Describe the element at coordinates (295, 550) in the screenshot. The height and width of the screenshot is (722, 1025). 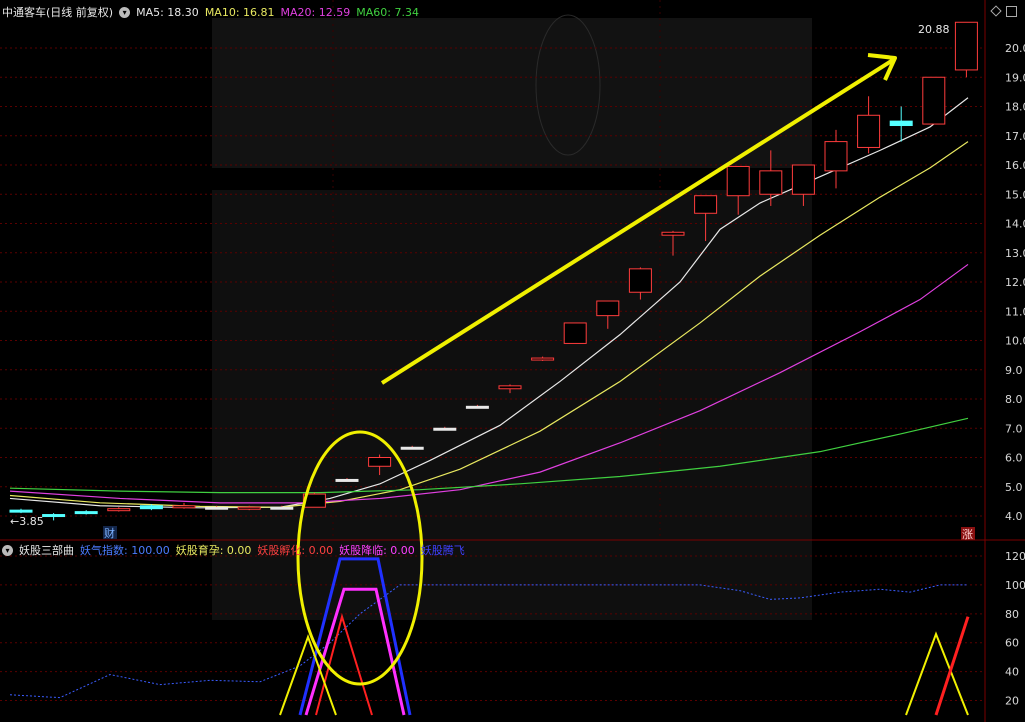
I see `indicator-value-3: 妖股孵化: 0.00` at that location.